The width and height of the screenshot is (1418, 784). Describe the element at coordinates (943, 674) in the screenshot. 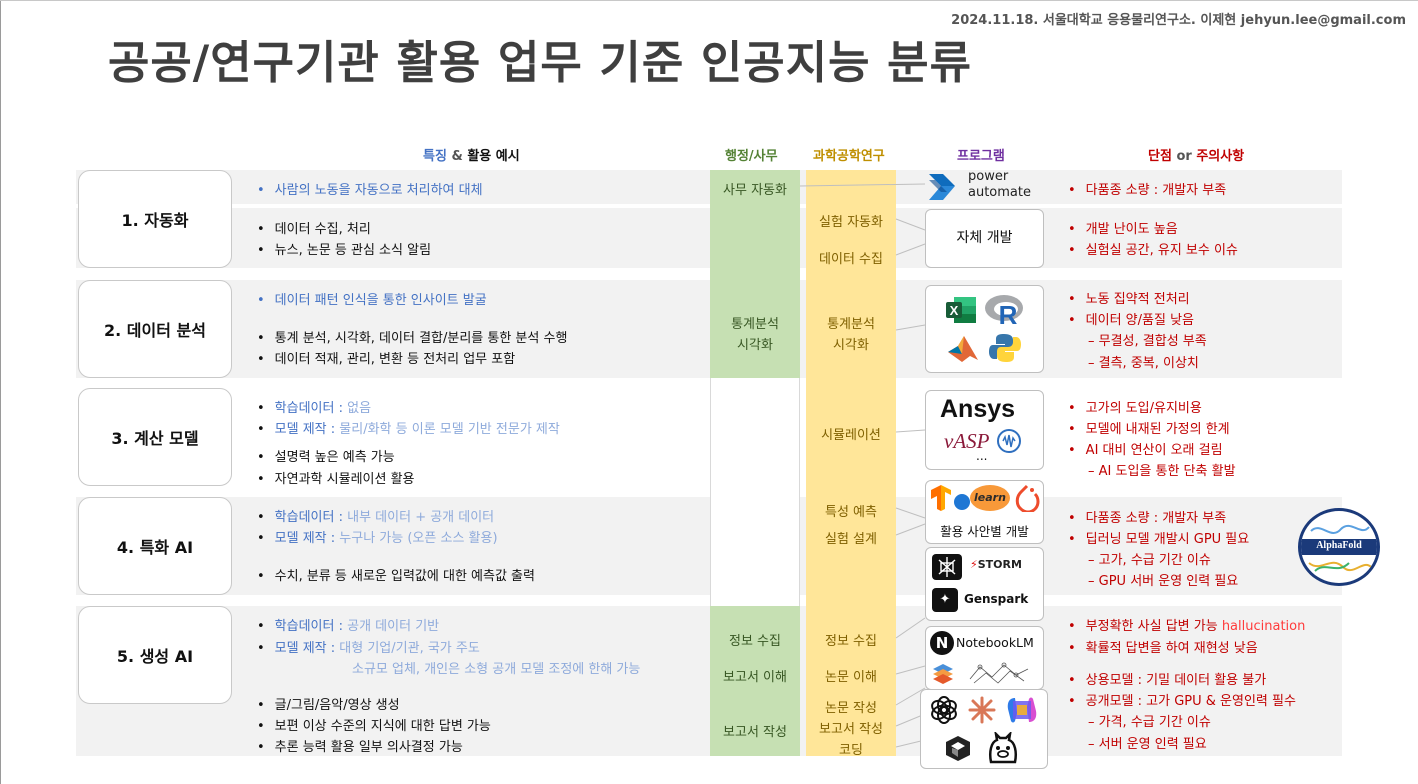

I see `scispace-icon` at that location.